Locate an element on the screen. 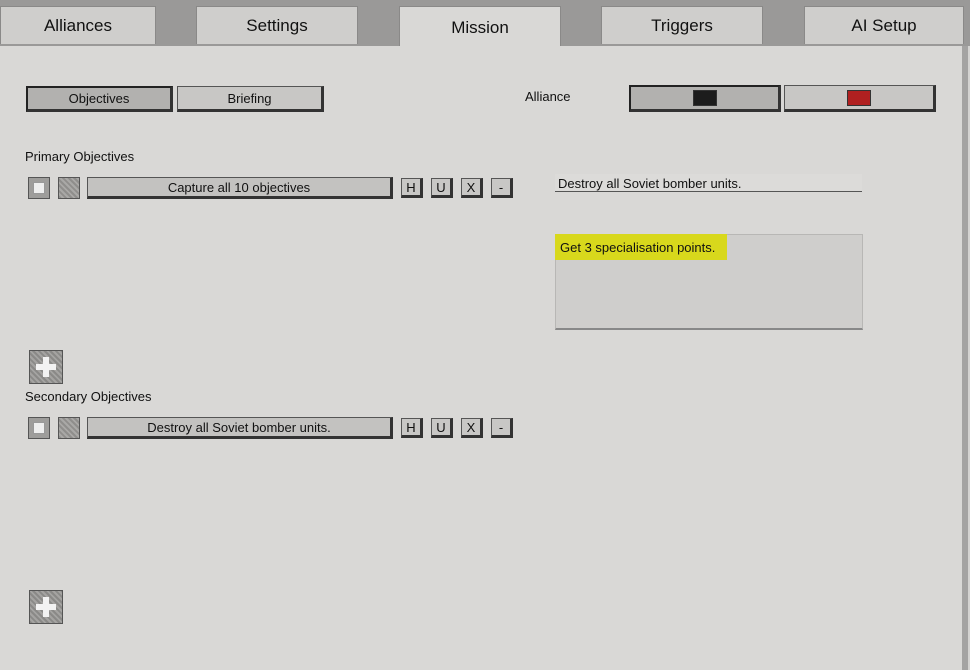  add-secondary-objective-button is located at coordinates (46, 607).